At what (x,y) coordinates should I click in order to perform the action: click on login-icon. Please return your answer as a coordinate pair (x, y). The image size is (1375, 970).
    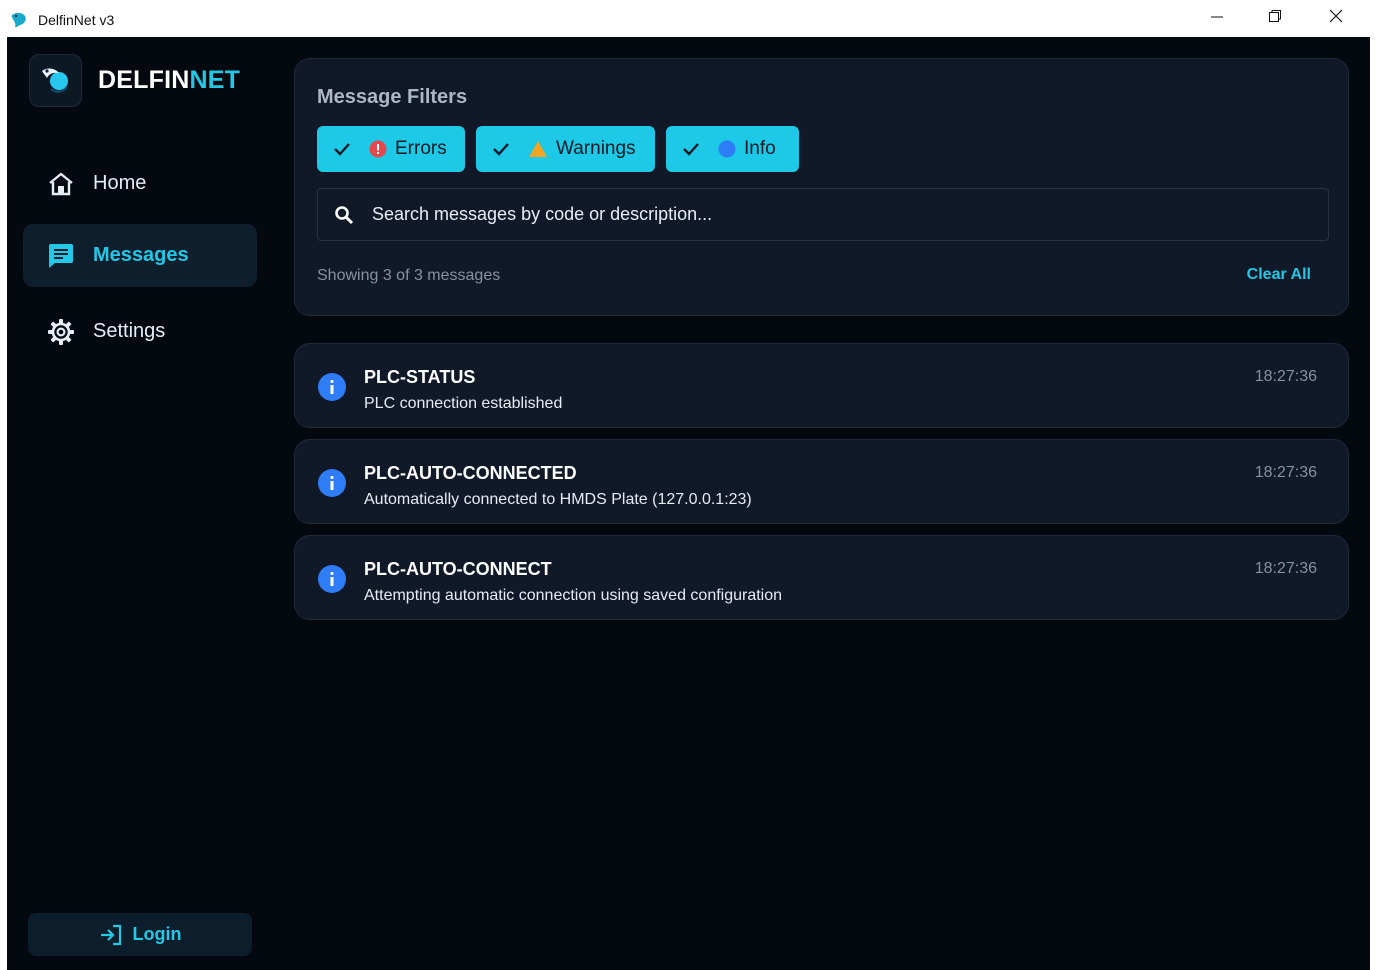
    Looking at the image, I should click on (111, 935).